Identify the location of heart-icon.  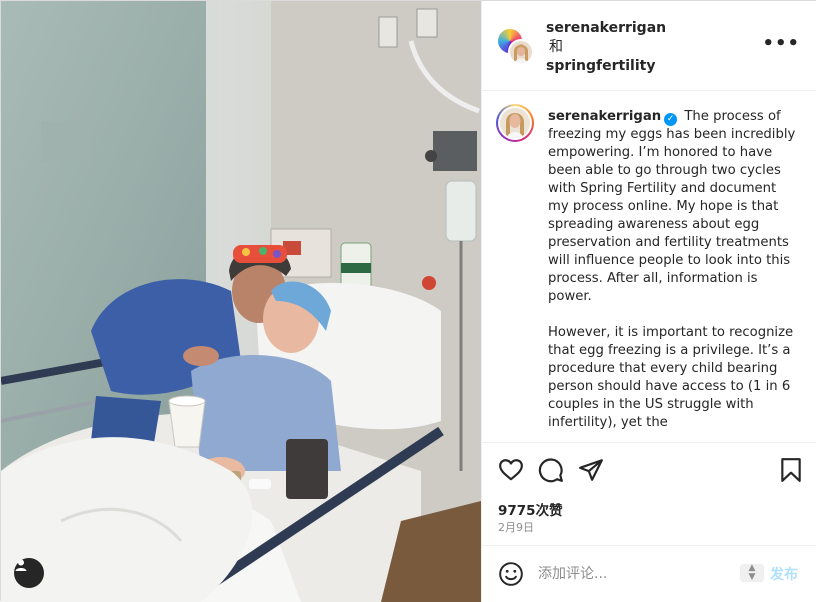
(511, 470).